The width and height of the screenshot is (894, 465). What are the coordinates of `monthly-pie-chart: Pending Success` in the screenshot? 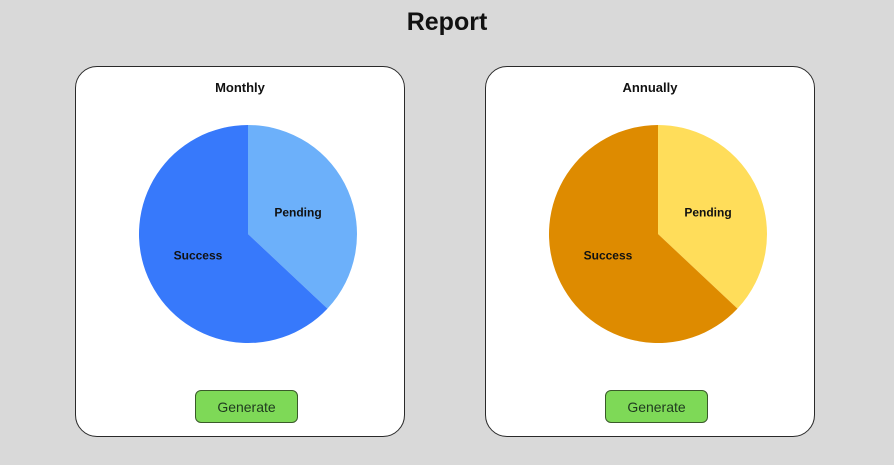 It's located at (247, 234).